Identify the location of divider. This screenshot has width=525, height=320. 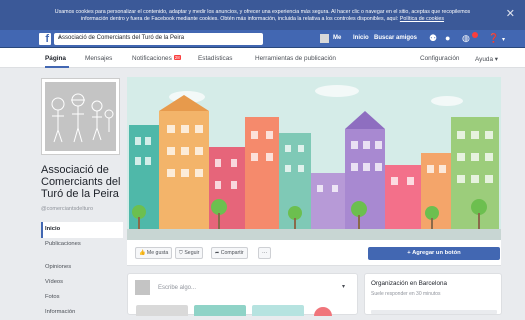
(434, 312).